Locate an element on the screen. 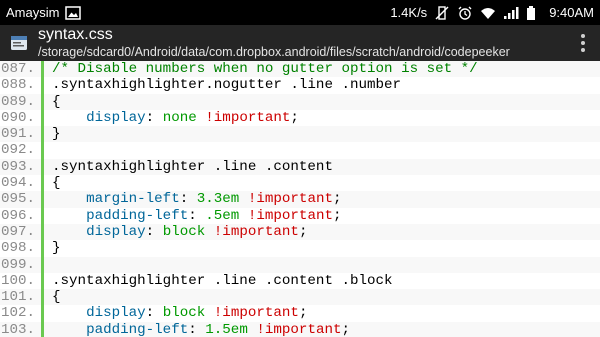 The image size is (600, 337). code-token-value: 1.5em is located at coordinates (226, 329).